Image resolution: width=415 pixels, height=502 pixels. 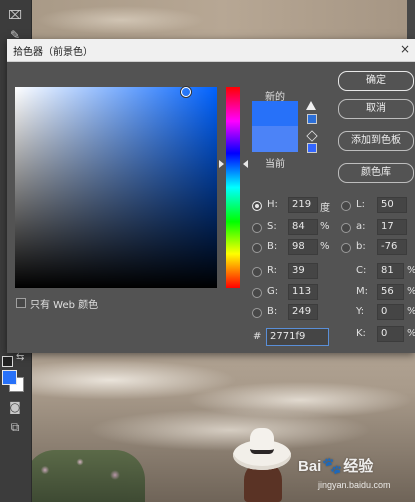 What do you see at coordinates (405, 49) in the screenshot?
I see `close-icon: ×` at bounding box center [405, 49].